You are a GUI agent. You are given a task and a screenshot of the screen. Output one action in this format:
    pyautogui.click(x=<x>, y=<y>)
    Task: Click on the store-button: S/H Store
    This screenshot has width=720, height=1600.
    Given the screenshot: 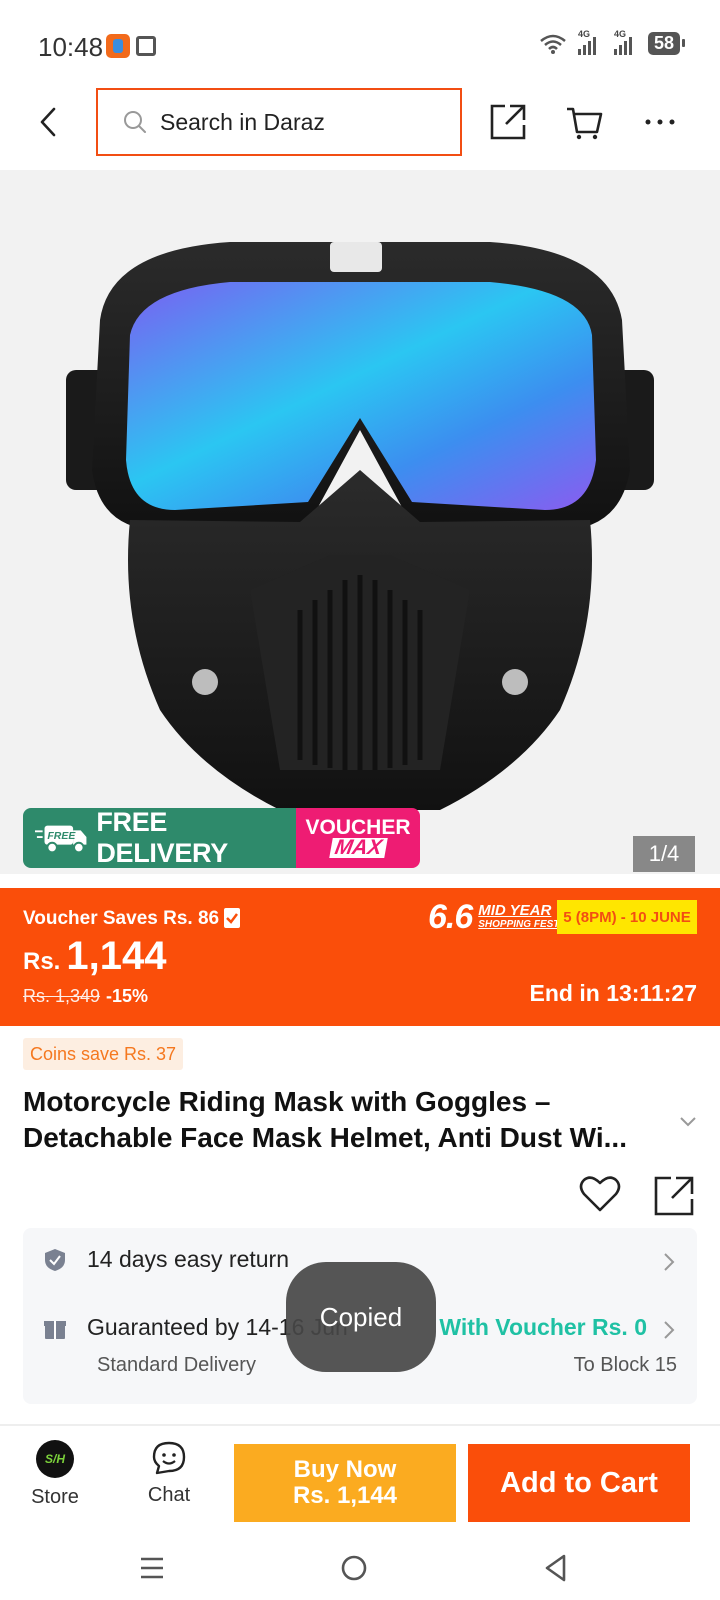 What is the action you would take?
    pyautogui.click(x=55, y=1472)
    